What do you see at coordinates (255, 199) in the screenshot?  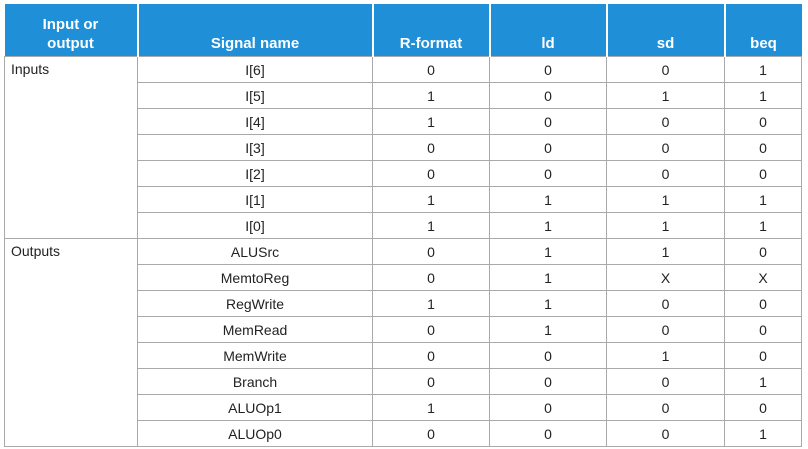 I see `signal-name-cell: I[1]` at bounding box center [255, 199].